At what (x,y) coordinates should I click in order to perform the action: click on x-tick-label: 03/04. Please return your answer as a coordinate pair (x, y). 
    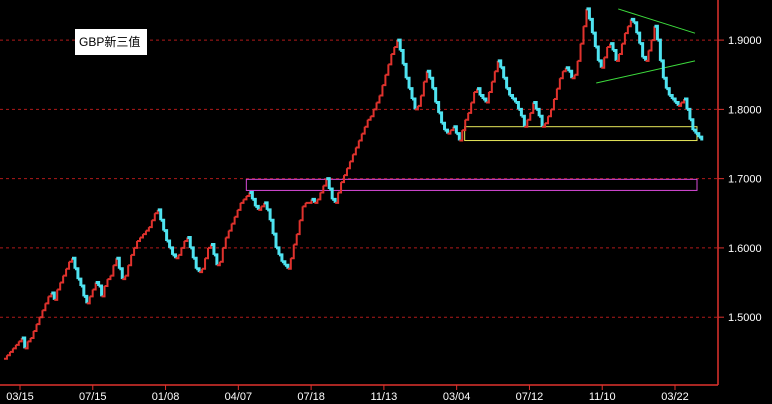
    Looking at the image, I should click on (457, 397).